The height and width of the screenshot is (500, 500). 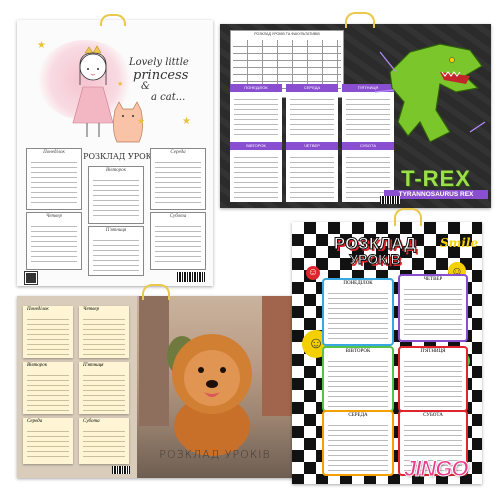 I want to click on page-title: Розклад уроків, so click(x=375, y=251).